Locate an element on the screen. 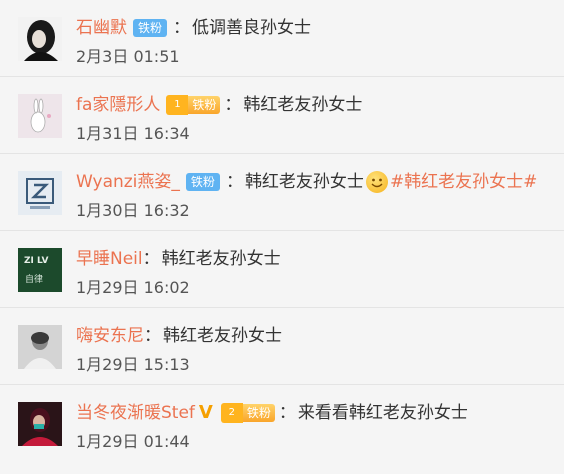 This screenshot has height=474, width=564. crown-icon: 1 is located at coordinates (177, 105).